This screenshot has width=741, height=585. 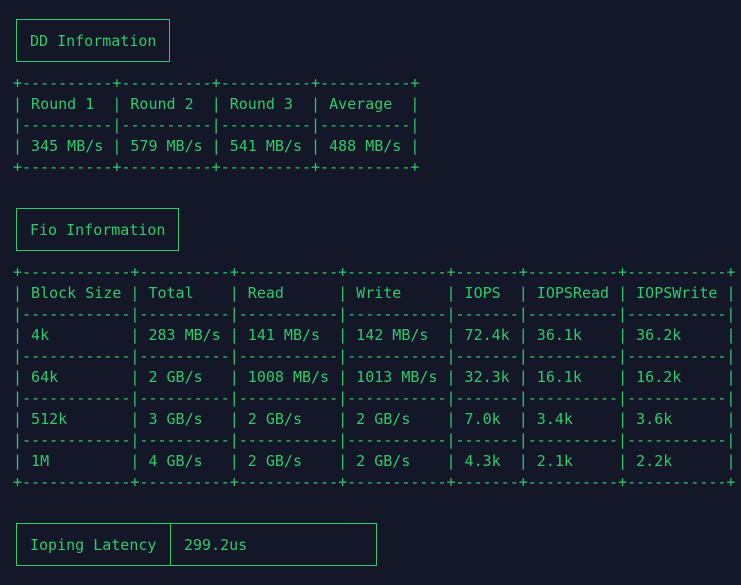 I want to click on fio-cell: 3.4k, so click(x=573, y=419).